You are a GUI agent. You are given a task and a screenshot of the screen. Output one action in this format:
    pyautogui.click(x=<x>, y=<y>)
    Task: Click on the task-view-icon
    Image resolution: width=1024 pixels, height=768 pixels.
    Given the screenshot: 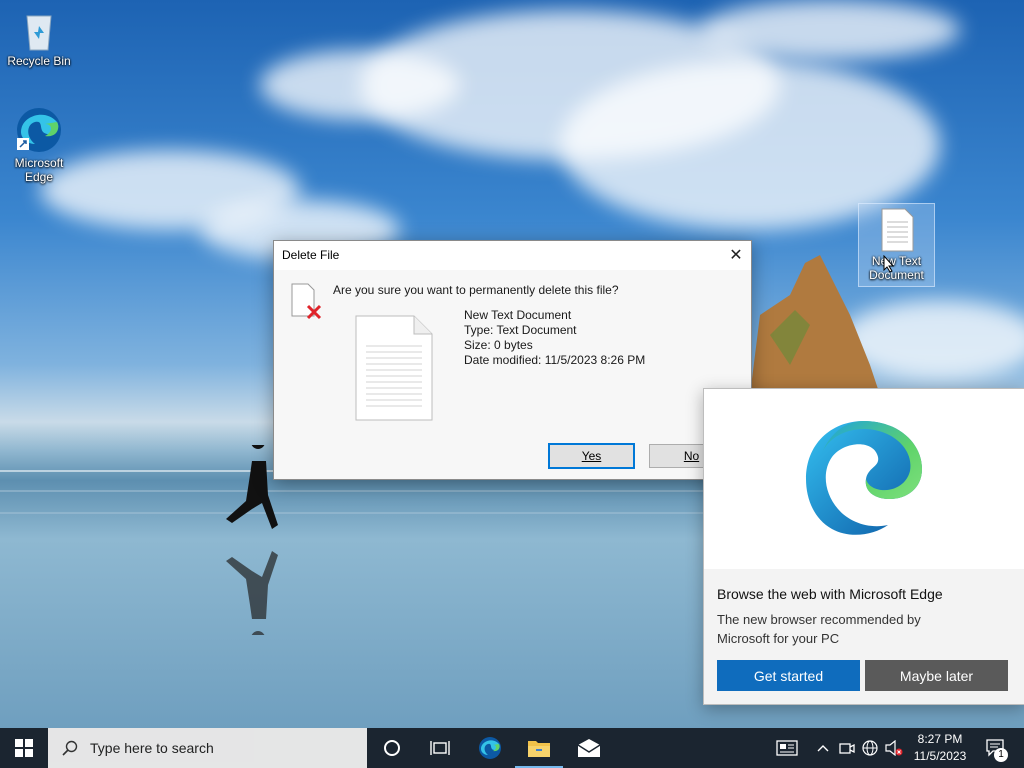 What is the action you would take?
    pyautogui.click(x=440, y=748)
    